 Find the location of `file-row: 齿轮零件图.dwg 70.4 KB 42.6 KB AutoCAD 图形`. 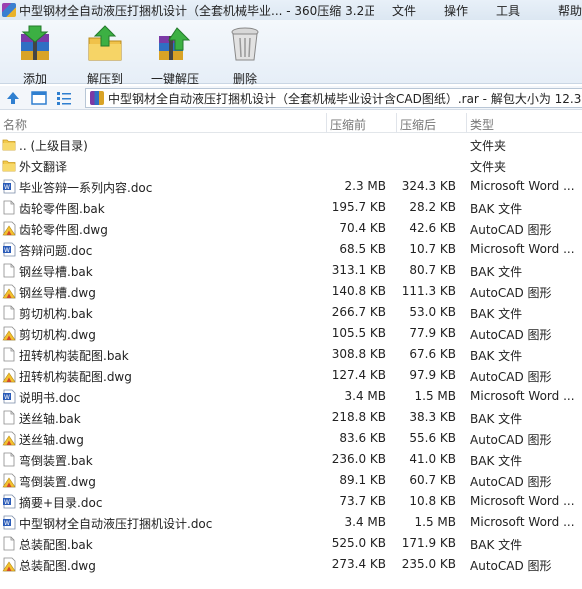

file-row: 齿轮零件图.dwg 70.4 KB 42.6 KB AutoCAD 图形 is located at coordinates (291, 228).